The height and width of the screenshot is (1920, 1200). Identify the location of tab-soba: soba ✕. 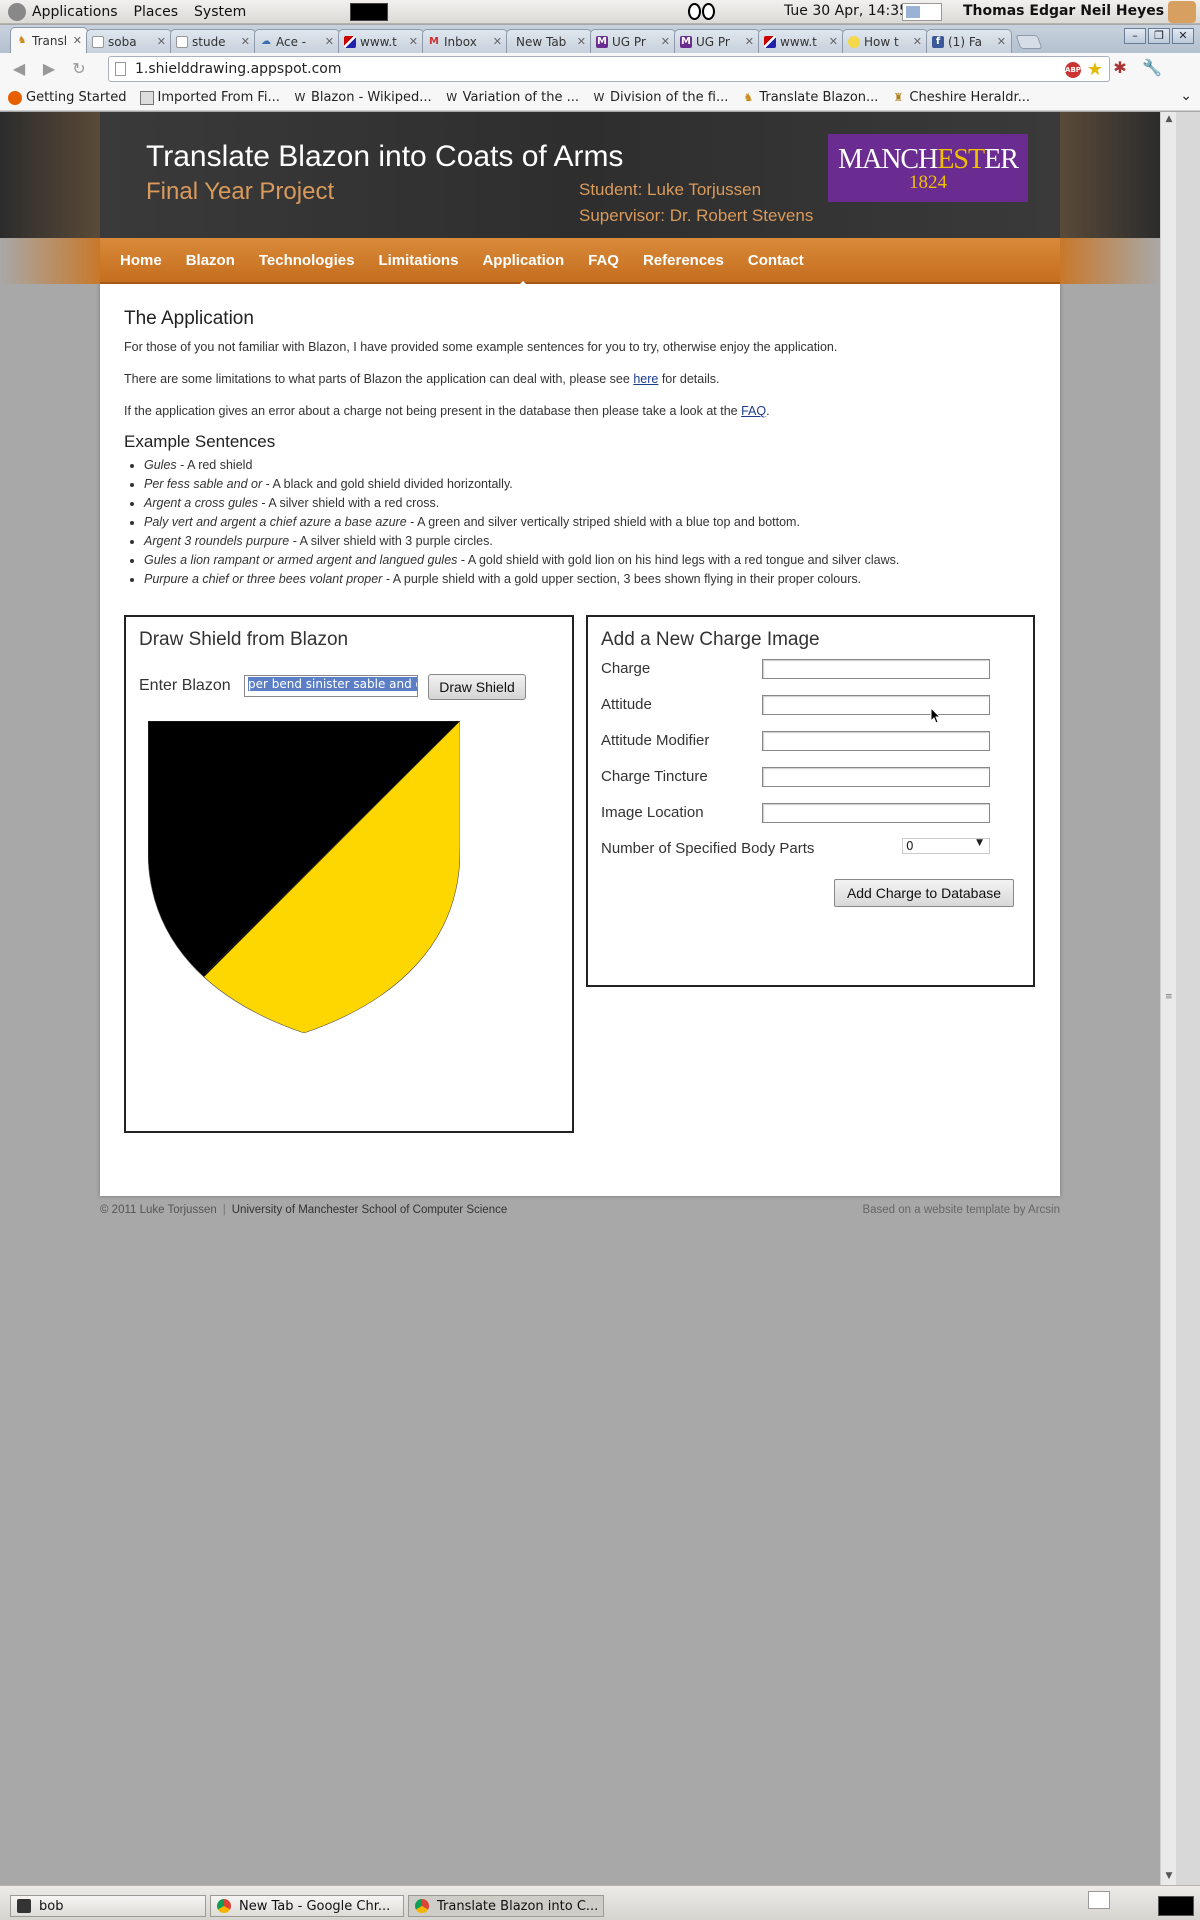
(129, 41).